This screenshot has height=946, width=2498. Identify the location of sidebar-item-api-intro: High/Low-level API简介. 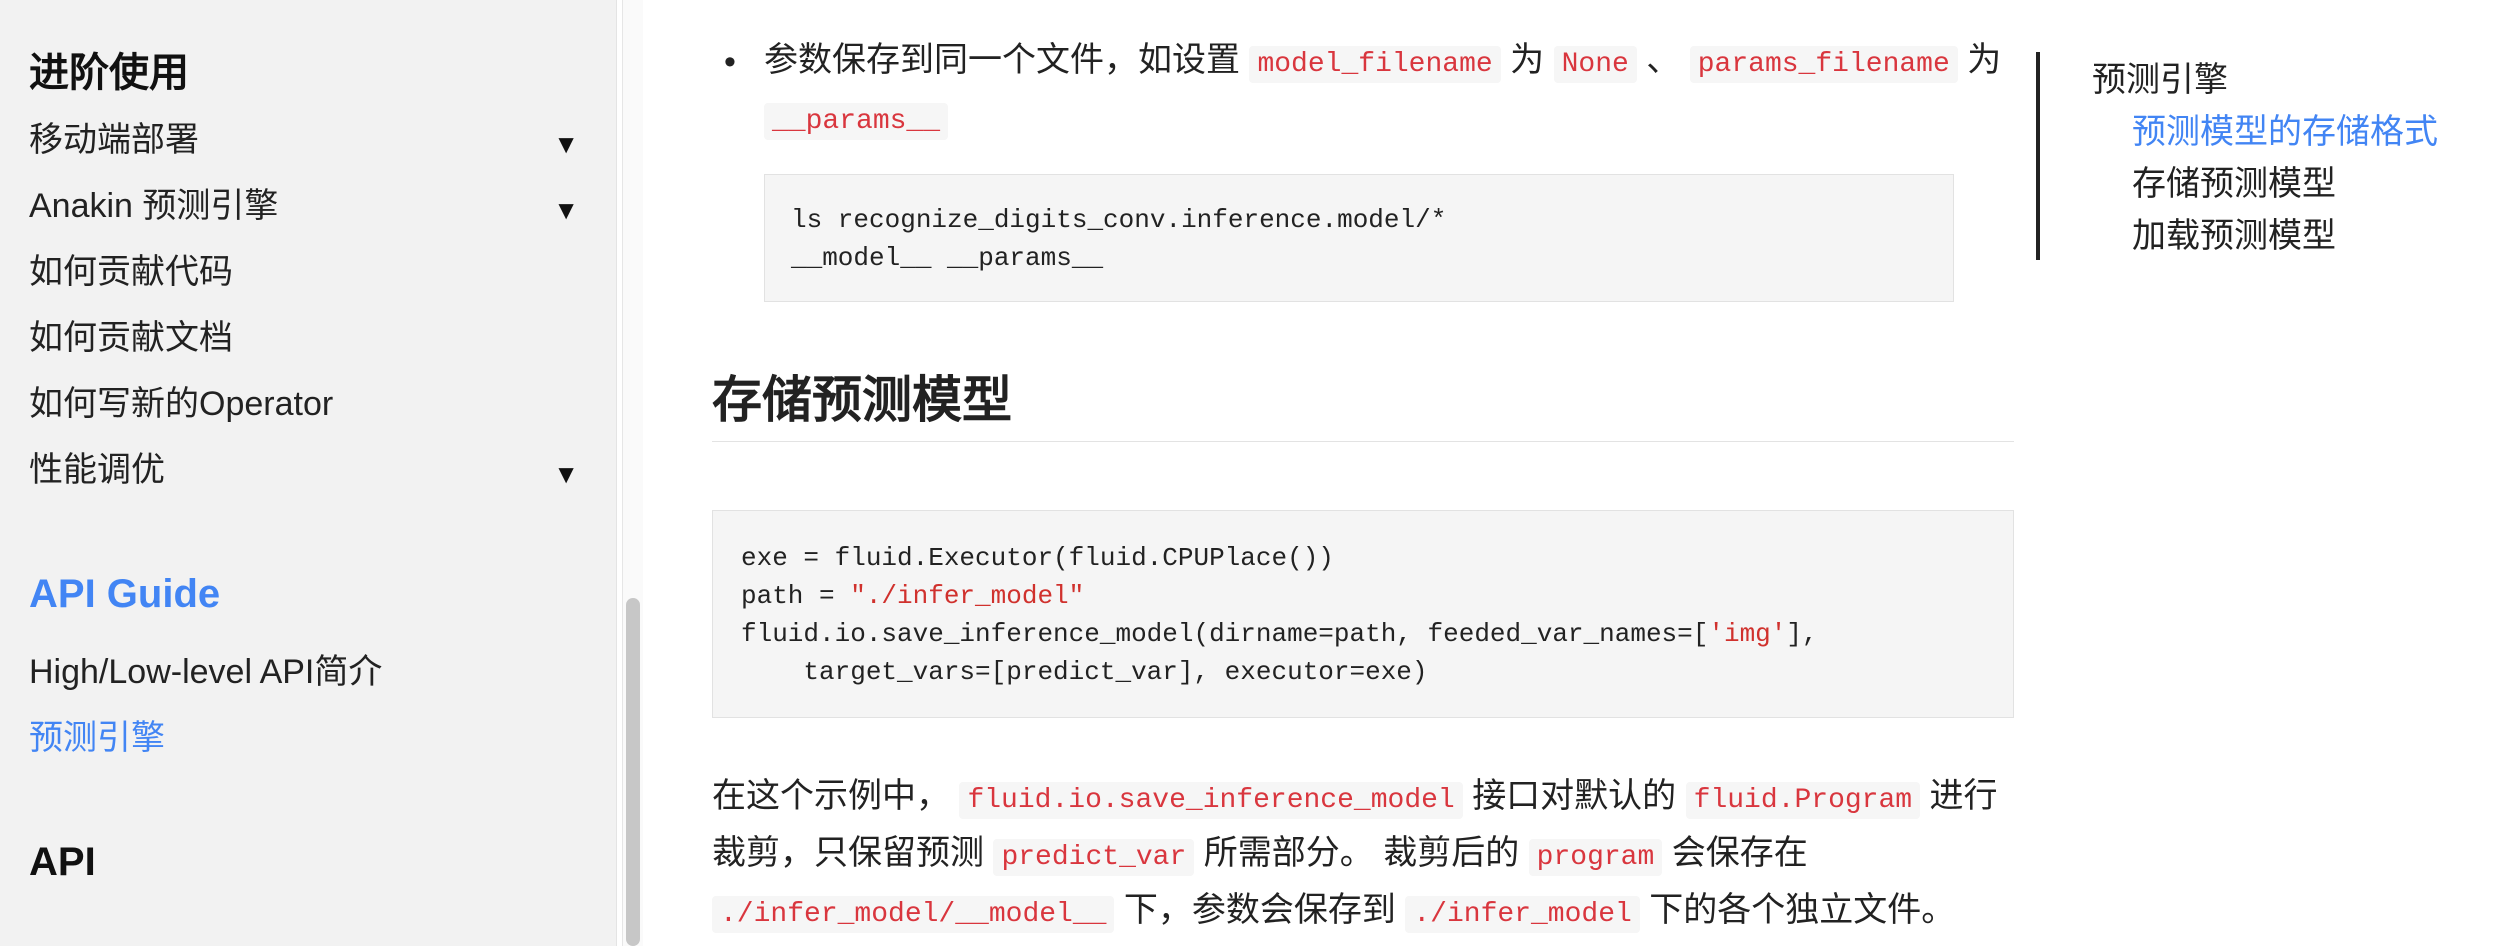
(309, 672).